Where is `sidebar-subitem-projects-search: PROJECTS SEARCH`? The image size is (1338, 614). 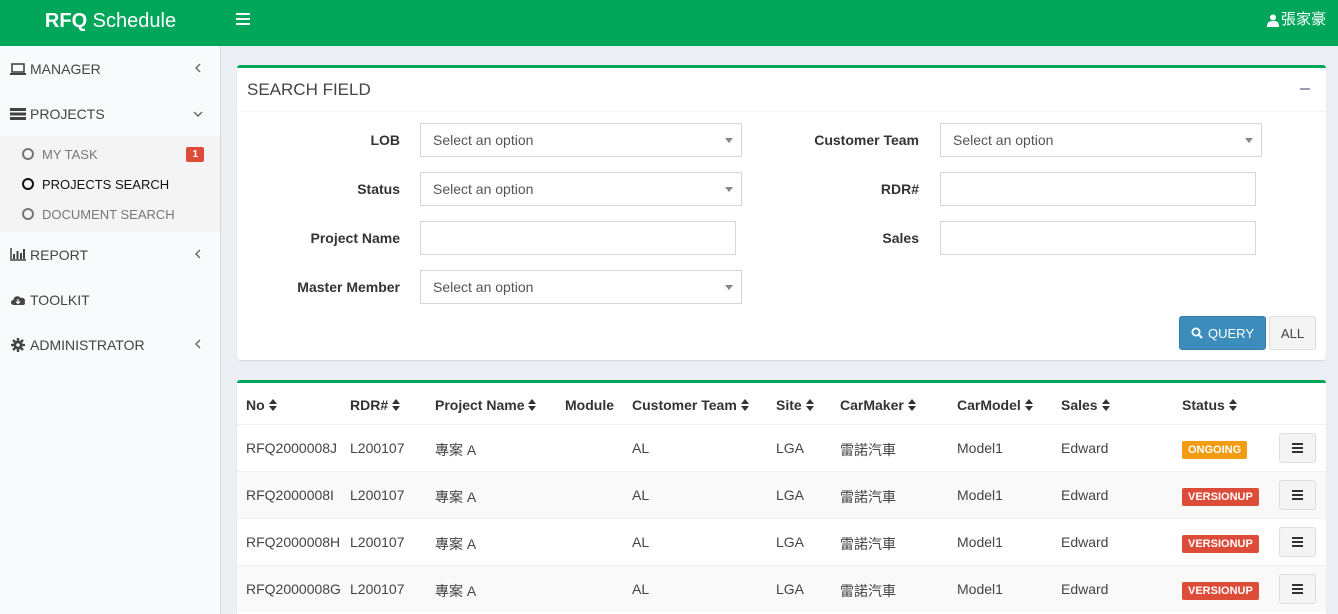
sidebar-subitem-projects-search: PROJECTS SEARCH is located at coordinates (110, 184).